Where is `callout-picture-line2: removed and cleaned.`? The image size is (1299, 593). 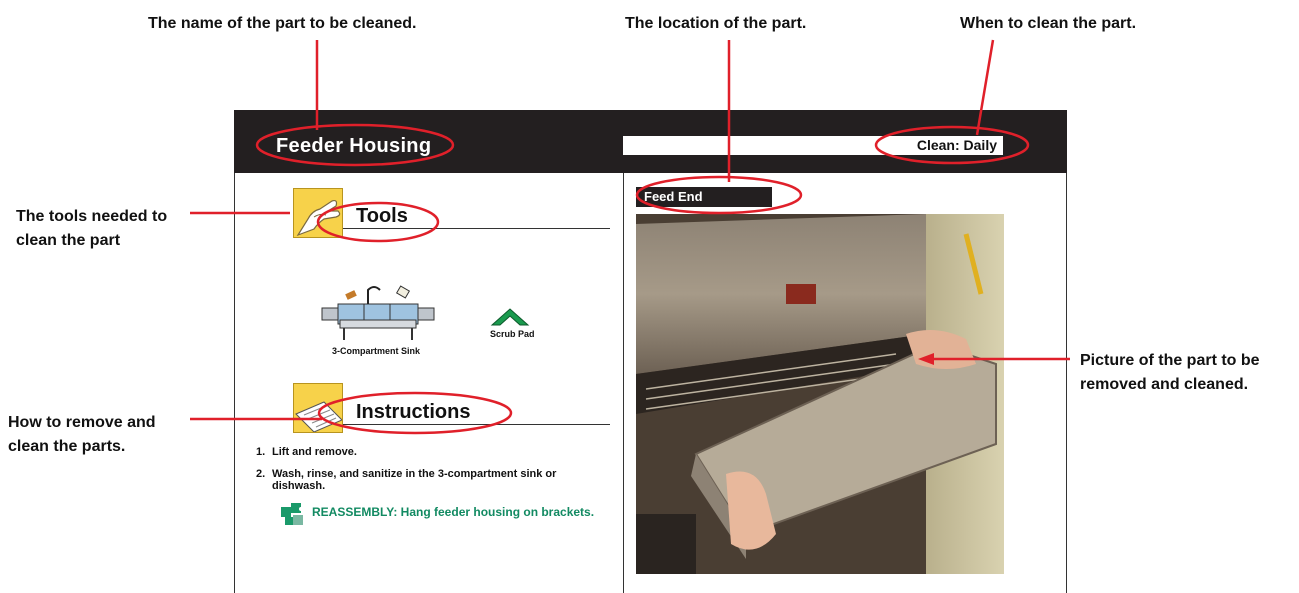 callout-picture-line2: removed and cleaned. is located at coordinates (1164, 384).